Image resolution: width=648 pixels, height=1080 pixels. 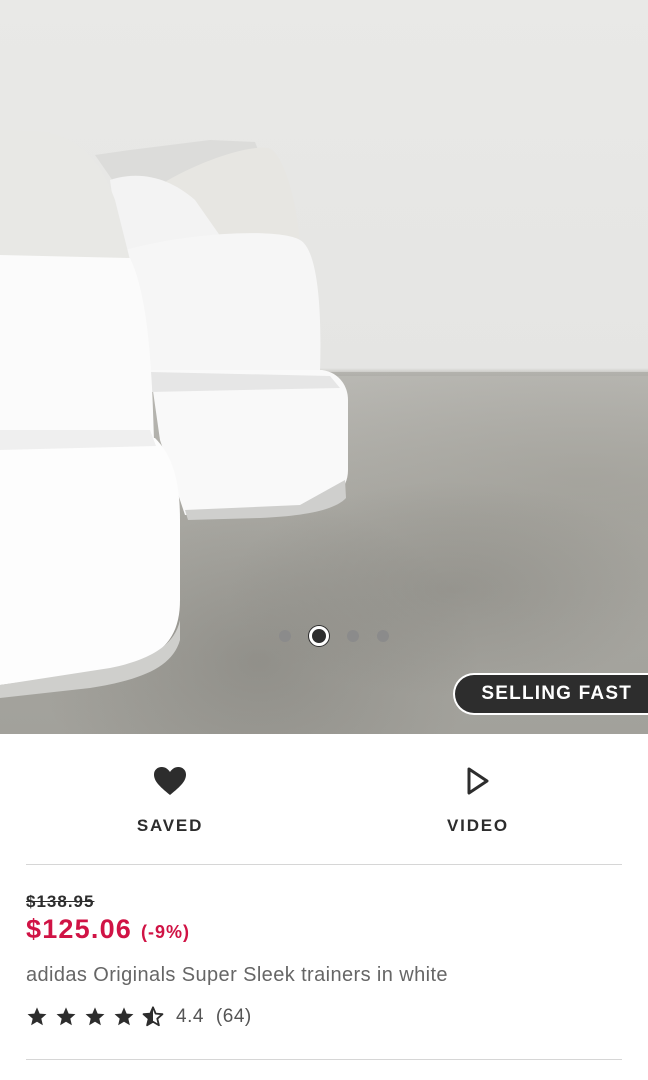 What do you see at coordinates (165, 932) in the screenshot?
I see `discount-percent: (-9%)` at bounding box center [165, 932].